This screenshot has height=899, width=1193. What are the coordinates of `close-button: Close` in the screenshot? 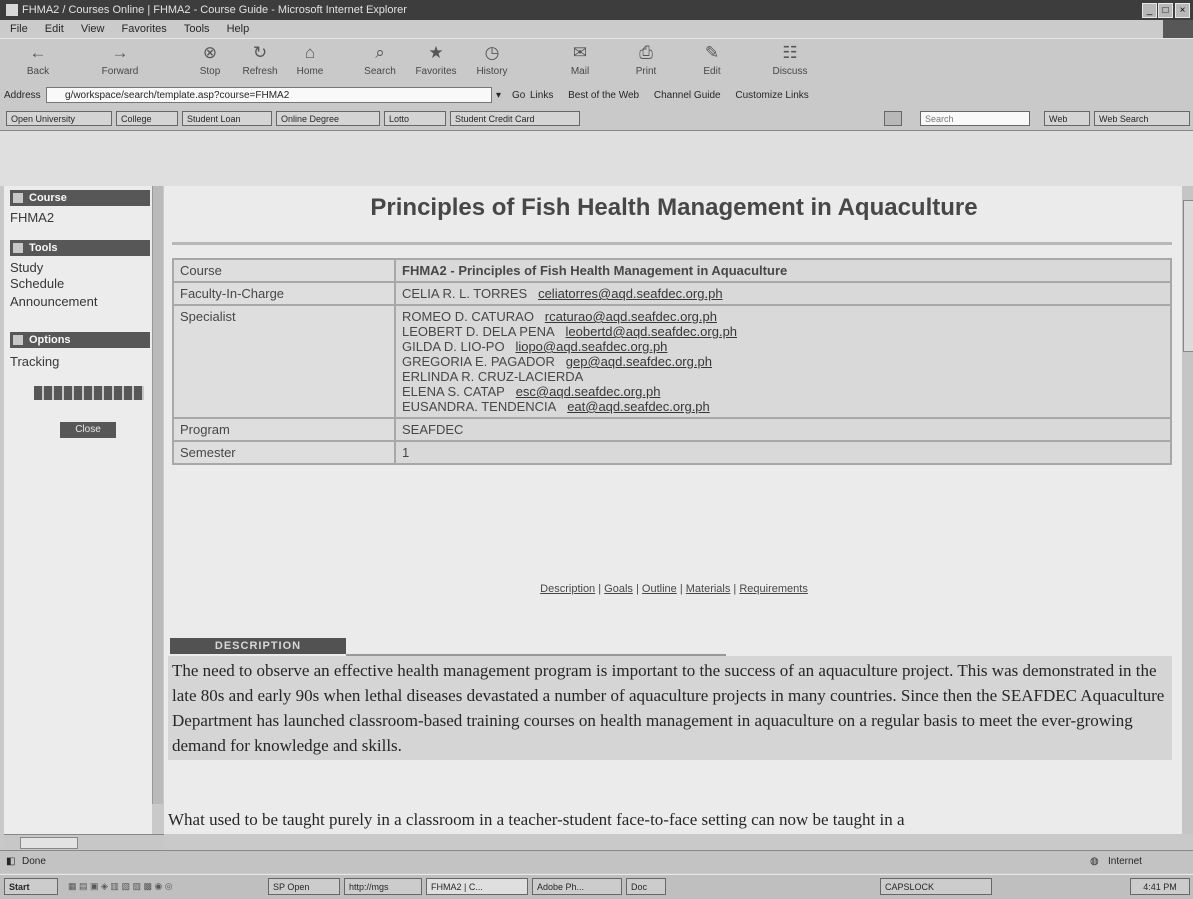 It's located at (88, 430).